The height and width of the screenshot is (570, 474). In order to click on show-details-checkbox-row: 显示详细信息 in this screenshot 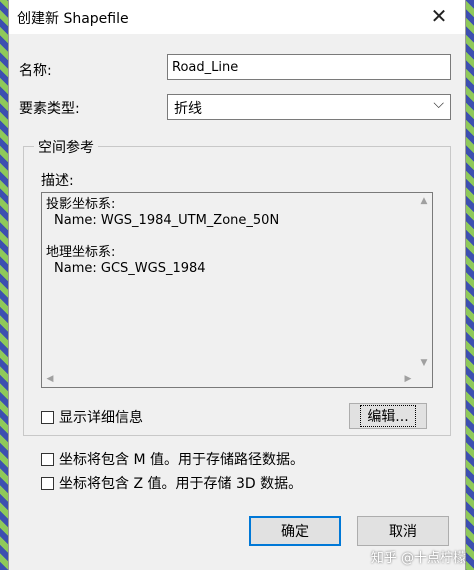, I will do `click(92, 417)`.